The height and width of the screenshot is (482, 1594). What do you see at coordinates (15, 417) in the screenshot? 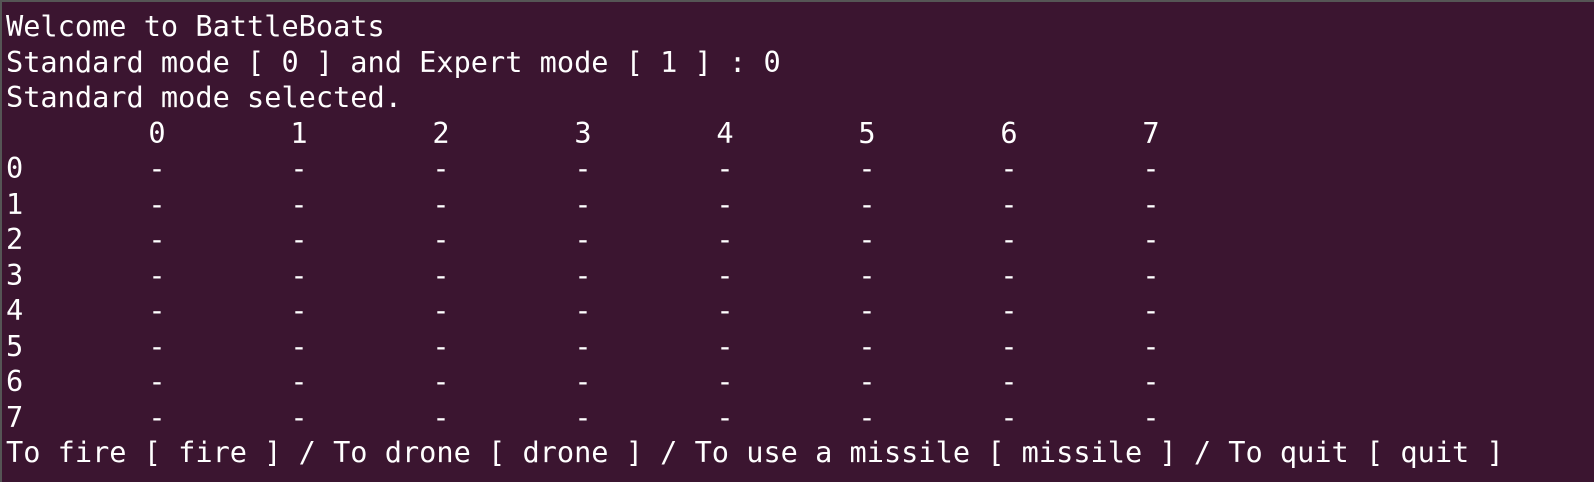
I see `row-label: 7` at bounding box center [15, 417].